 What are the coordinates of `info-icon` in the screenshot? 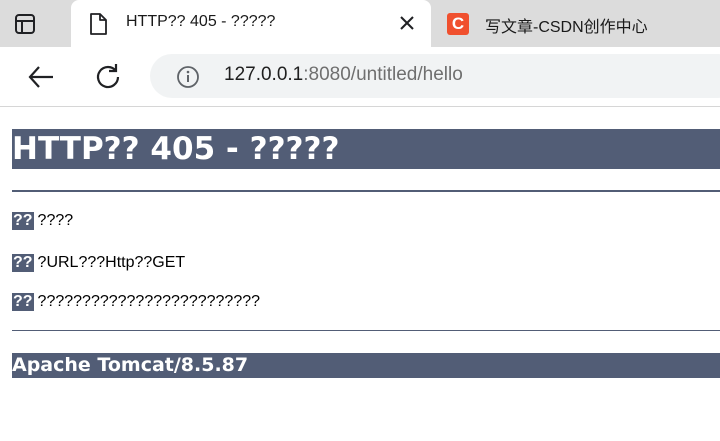 It's located at (188, 77).